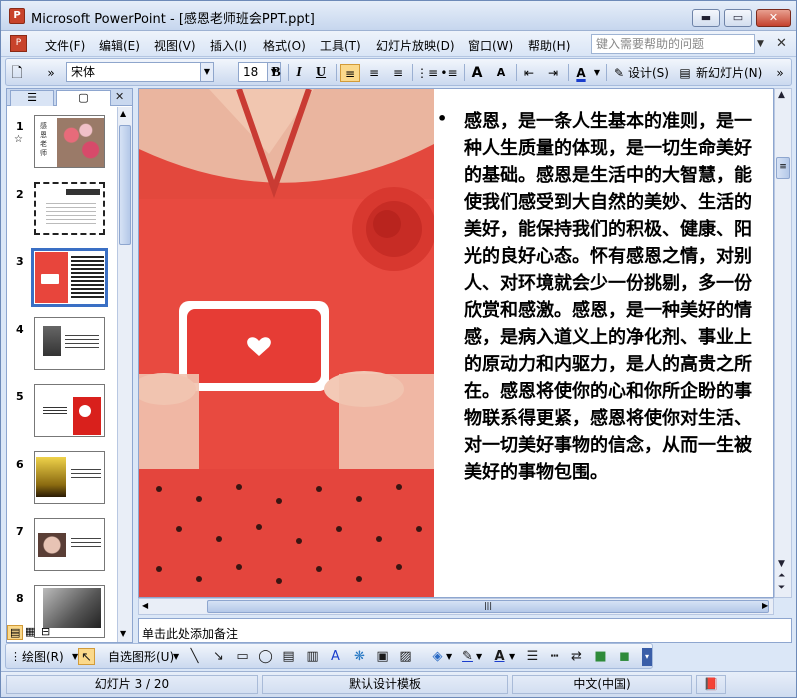 The width and height of the screenshot is (797, 698). What do you see at coordinates (288, 656) in the screenshot?
I see `textbox-tool-icon: ▤` at bounding box center [288, 656].